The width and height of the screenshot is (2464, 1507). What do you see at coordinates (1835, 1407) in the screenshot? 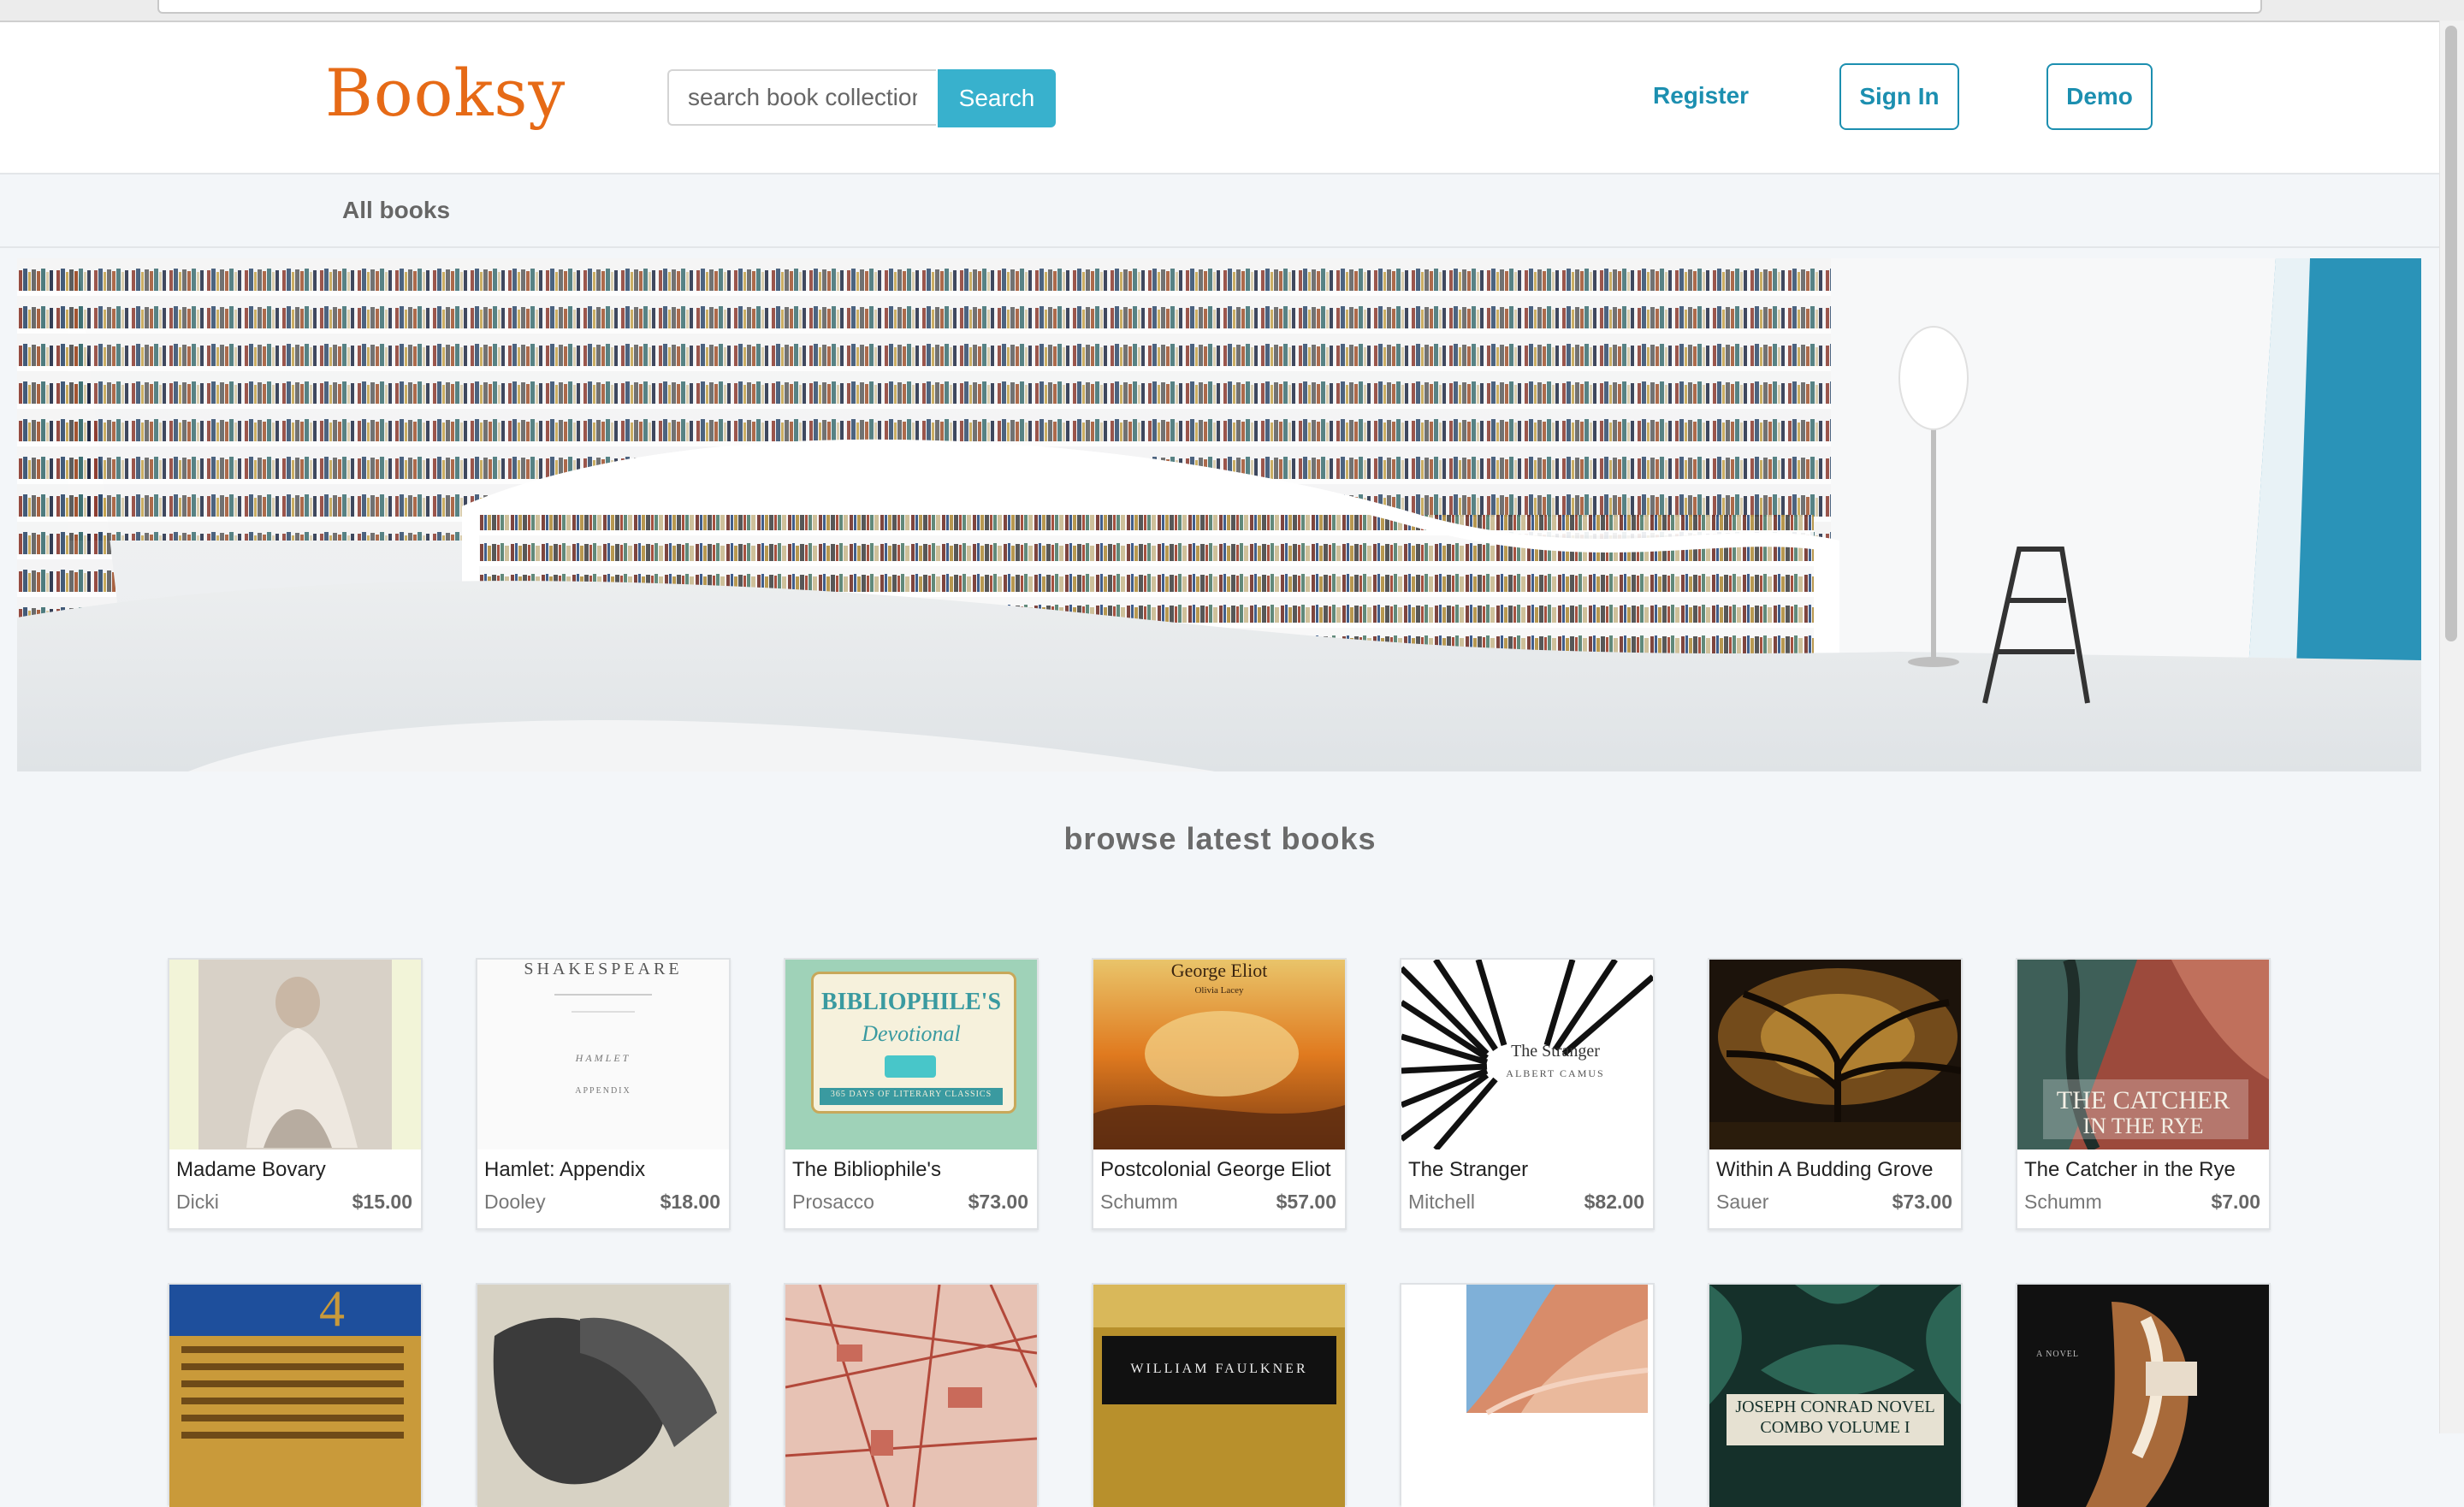
I see `cover-title-text: JOSEPH CONRAD NOVEL` at bounding box center [1835, 1407].